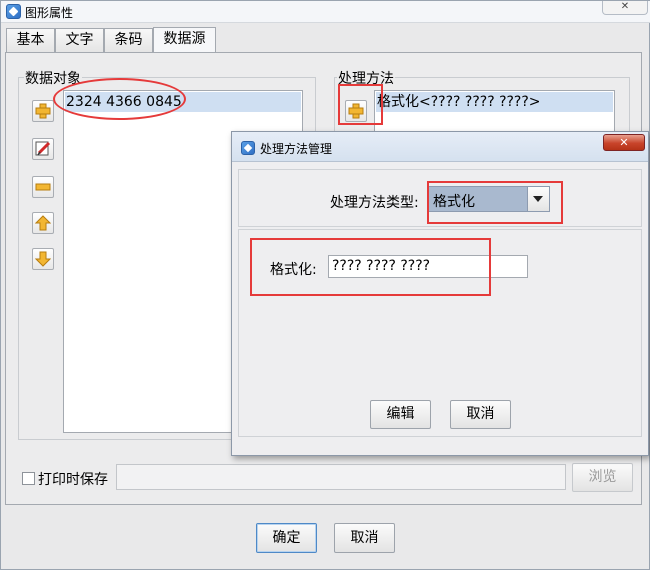 This screenshot has width=650, height=570. What do you see at coordinates (454, 202) in the screenshot?
I see `method-type-value: 格式化` at bounding box center [454, 202].